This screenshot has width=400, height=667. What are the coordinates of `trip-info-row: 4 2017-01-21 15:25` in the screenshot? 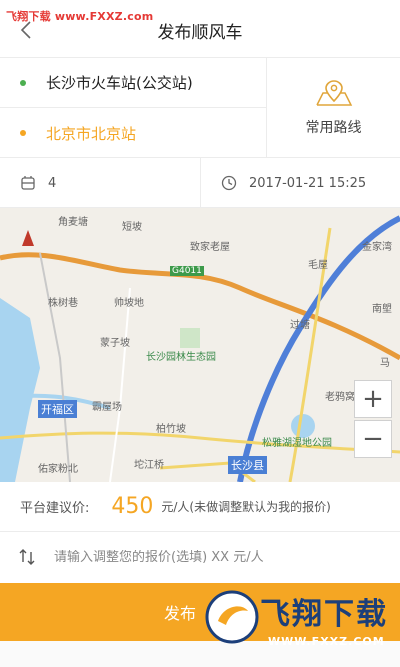 It's located at (200, 183).